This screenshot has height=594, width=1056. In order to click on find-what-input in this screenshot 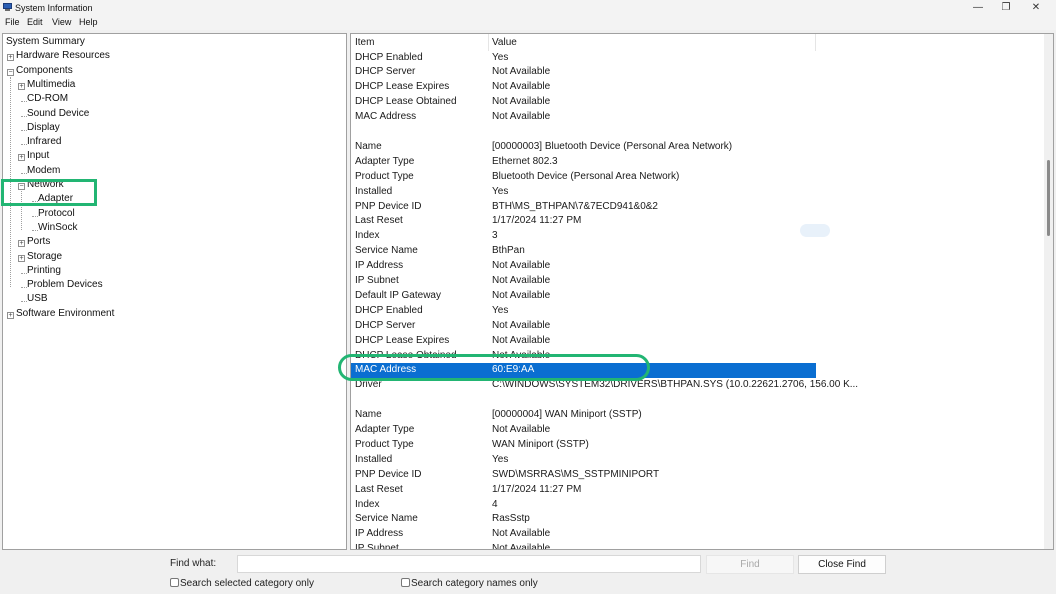, I will do `click(469, 564)`.